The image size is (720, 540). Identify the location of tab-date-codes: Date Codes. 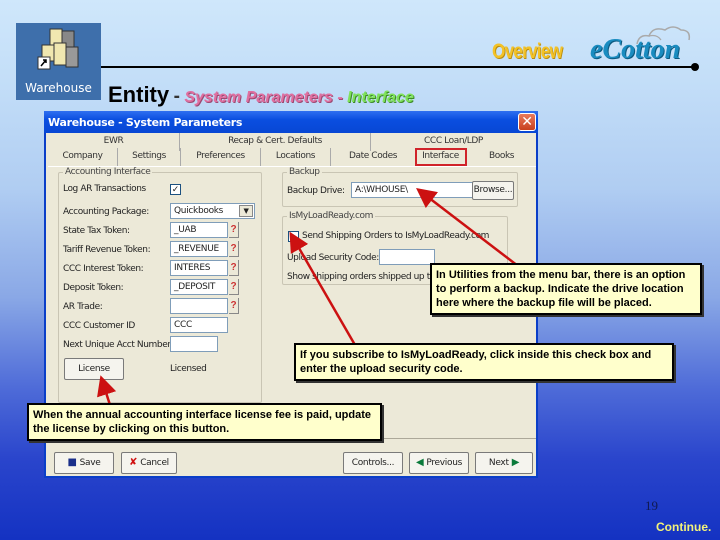
(373, 157).